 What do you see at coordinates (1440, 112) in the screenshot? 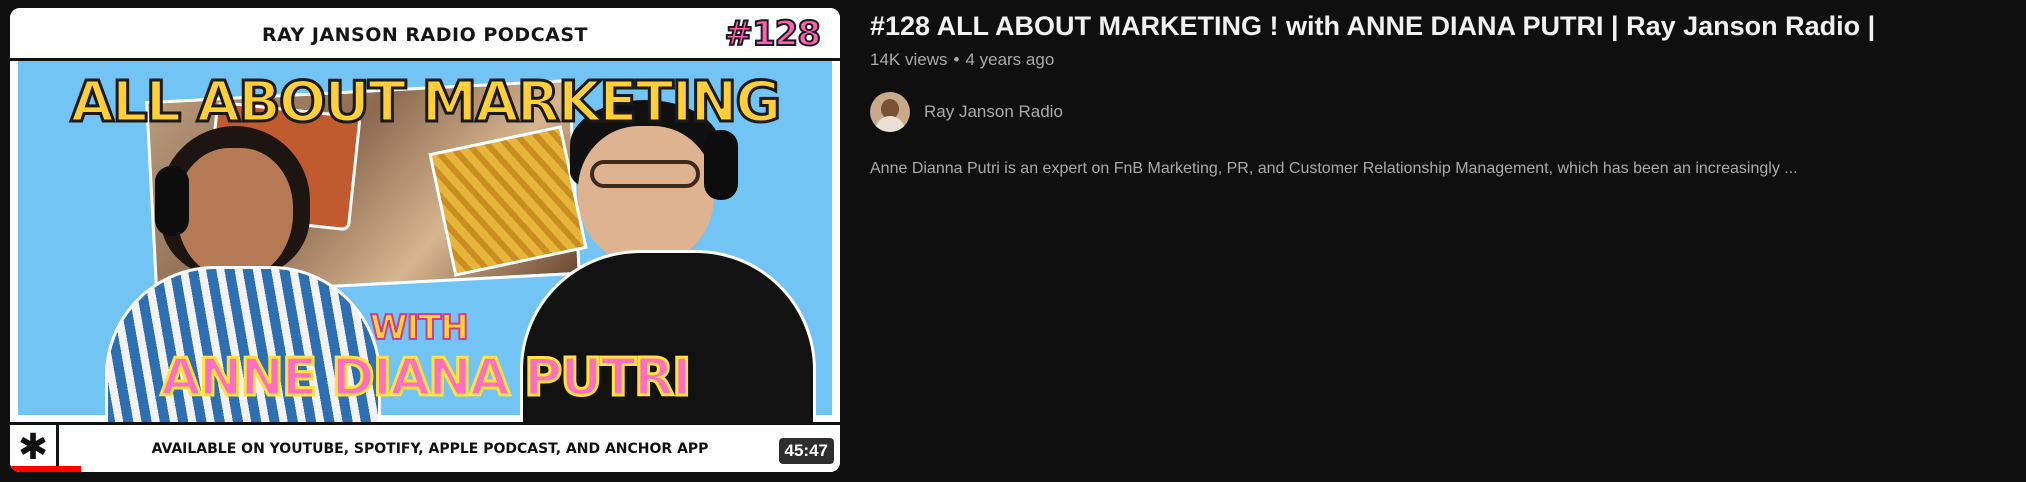
I see `channel-link: Ray Janson Radio` at bounding box center [1440, 112].